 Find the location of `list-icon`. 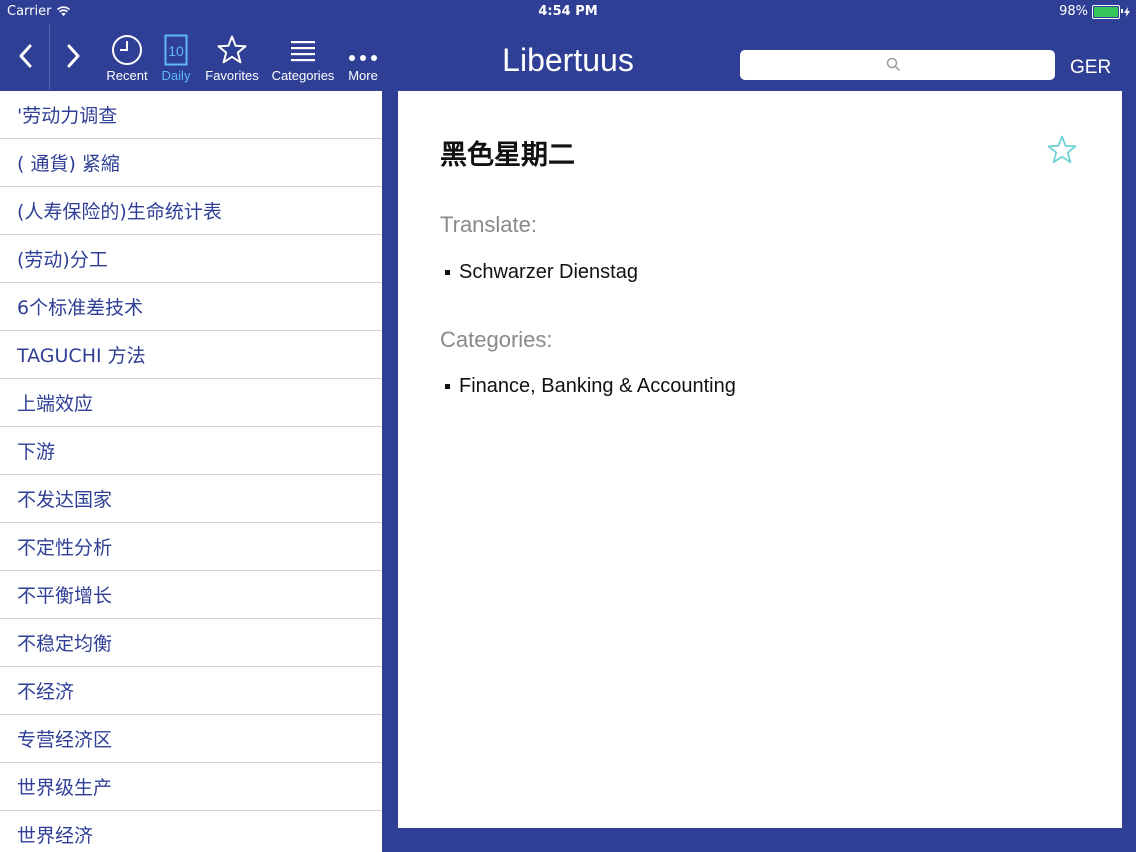

list-icon is located at coordinates (303, 51).